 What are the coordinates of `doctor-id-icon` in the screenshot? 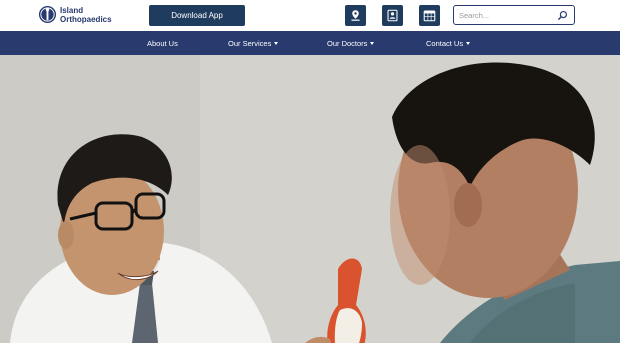 It's located at (392, 15).